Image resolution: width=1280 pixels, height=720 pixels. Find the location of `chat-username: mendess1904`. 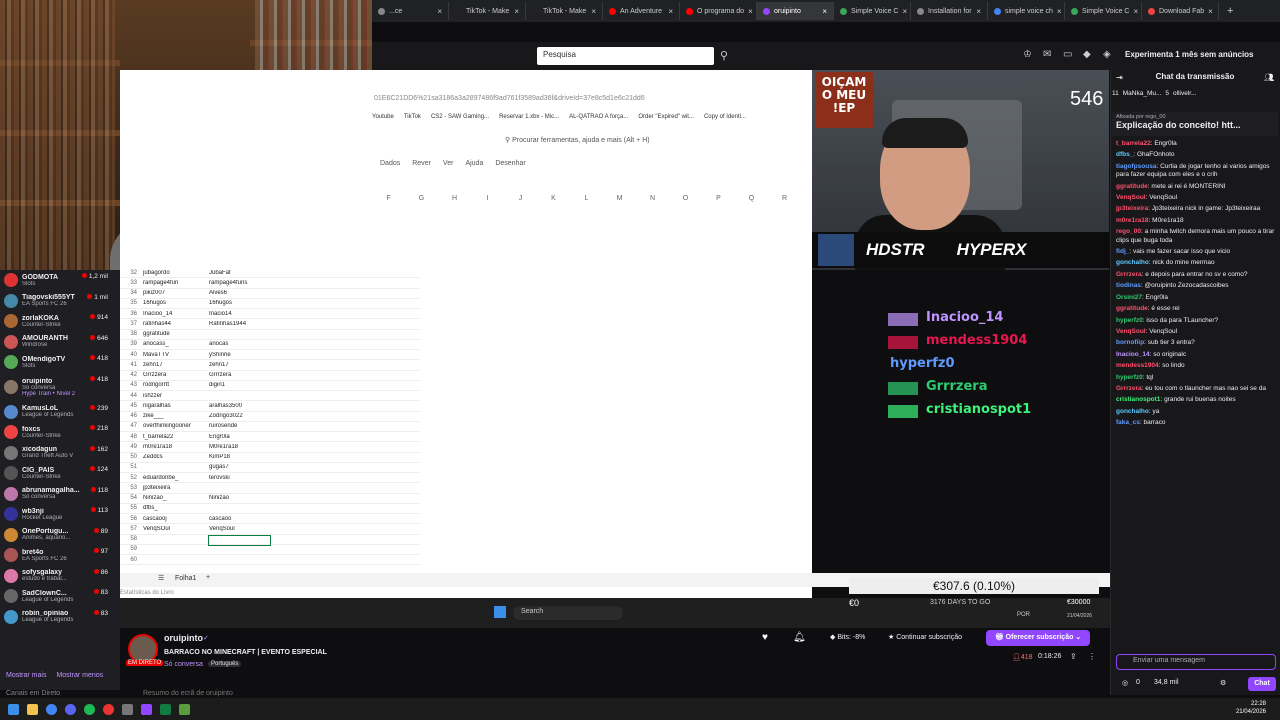

chat-username: mendess1904 is located at coordinates (1137, 365).